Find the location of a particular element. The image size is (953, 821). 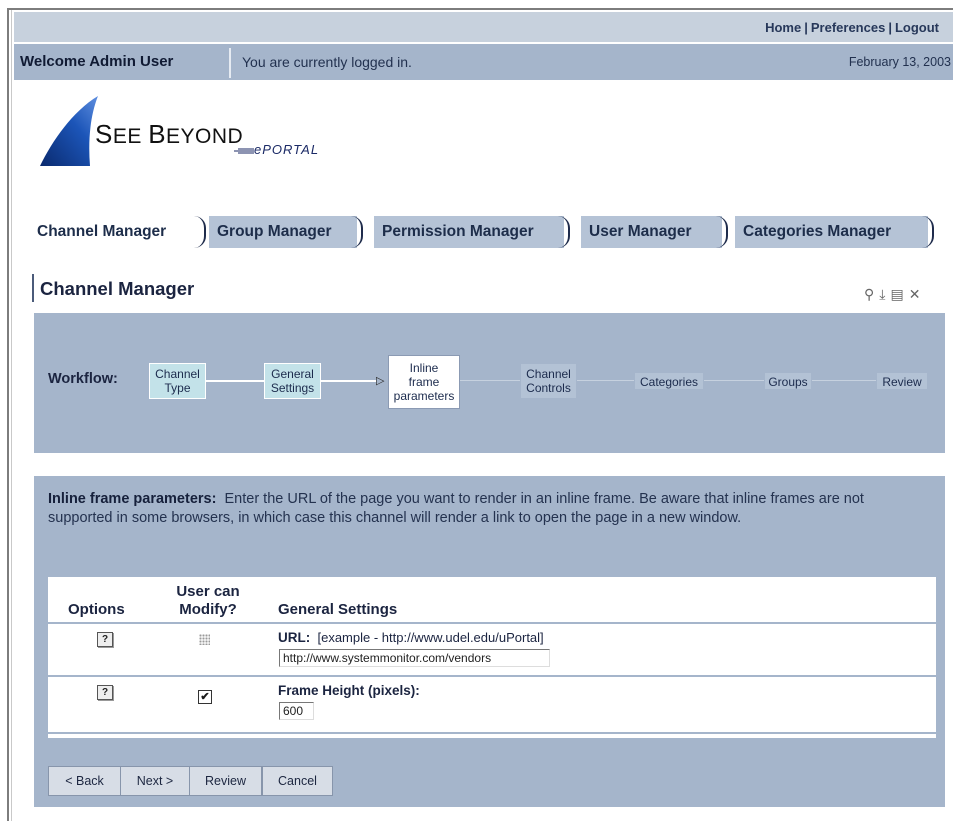

properties-icon: ▤ is located at coordinates (896, 294).